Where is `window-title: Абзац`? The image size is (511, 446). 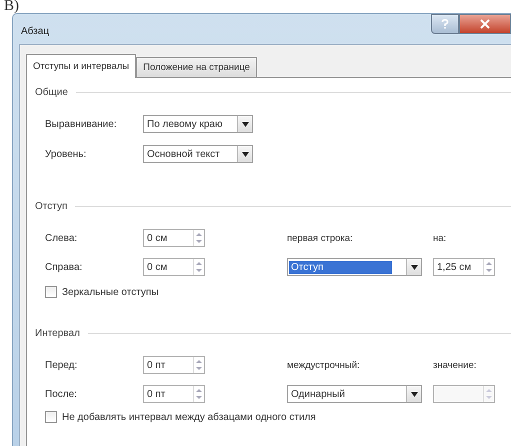 window-title: Абзац is located at coordinates (35, 31).